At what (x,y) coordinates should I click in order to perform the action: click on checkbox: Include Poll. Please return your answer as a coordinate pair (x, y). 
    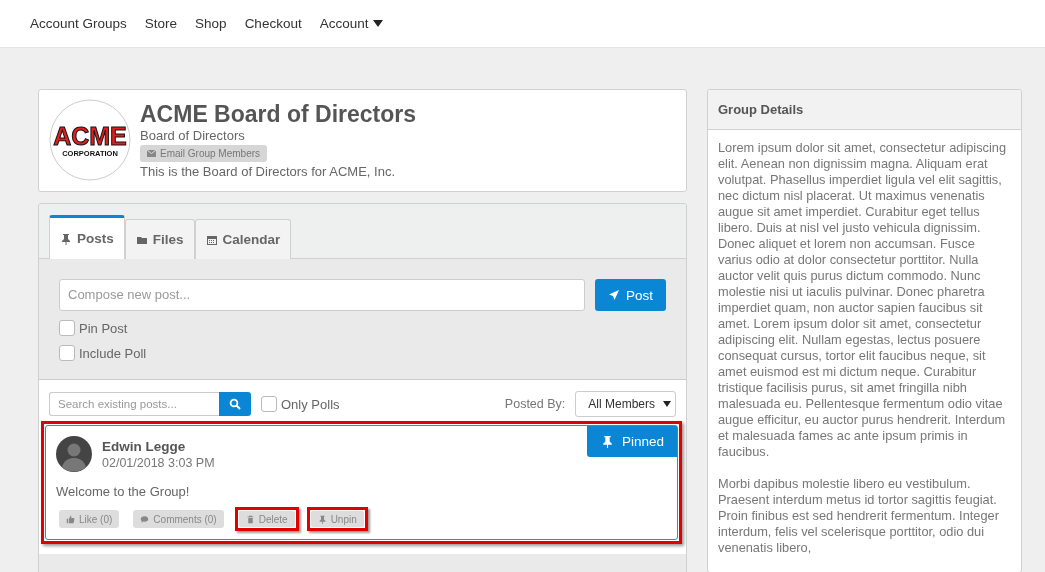
    Looking at the image, I should click on (362, 353).